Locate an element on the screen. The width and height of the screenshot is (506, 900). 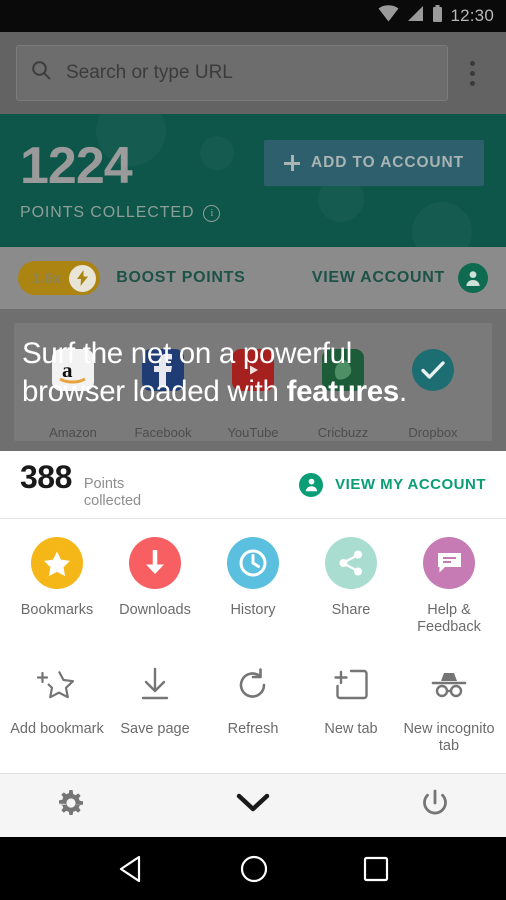
star-icon is located at coordinates (57, 563).